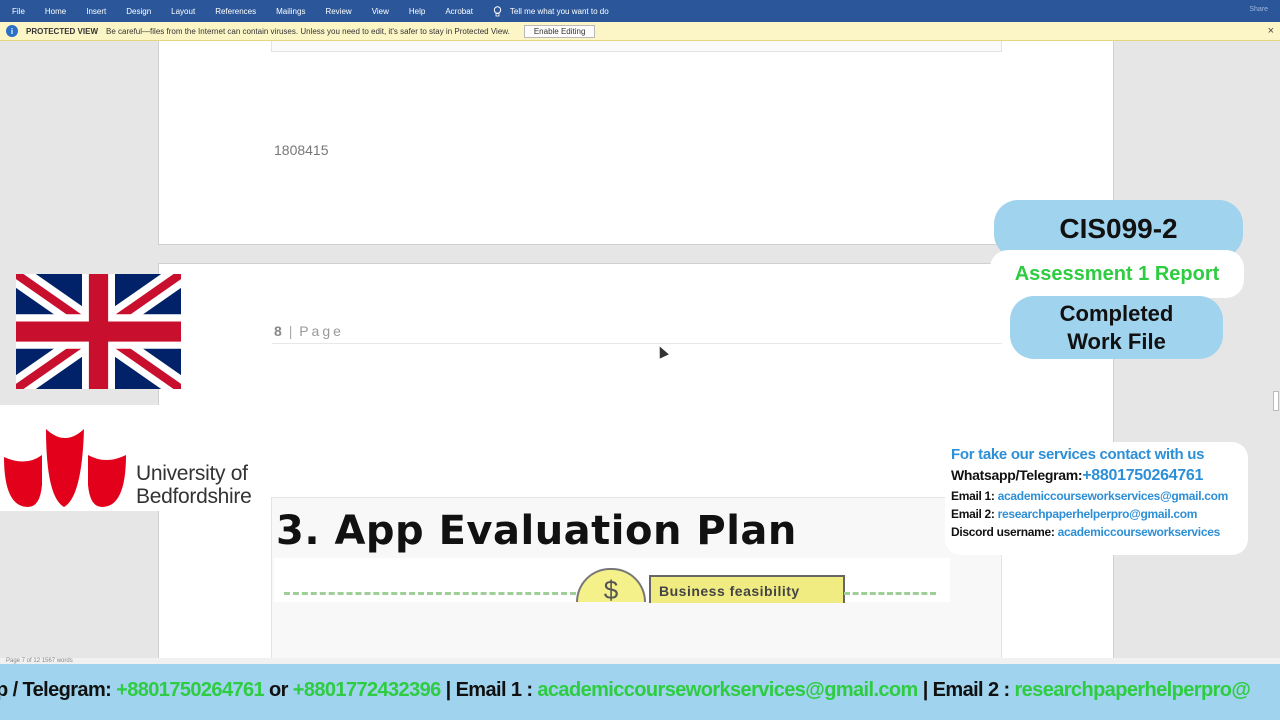  I want to click on discord-username: academiccourseworkservices, so click(1139, 532).